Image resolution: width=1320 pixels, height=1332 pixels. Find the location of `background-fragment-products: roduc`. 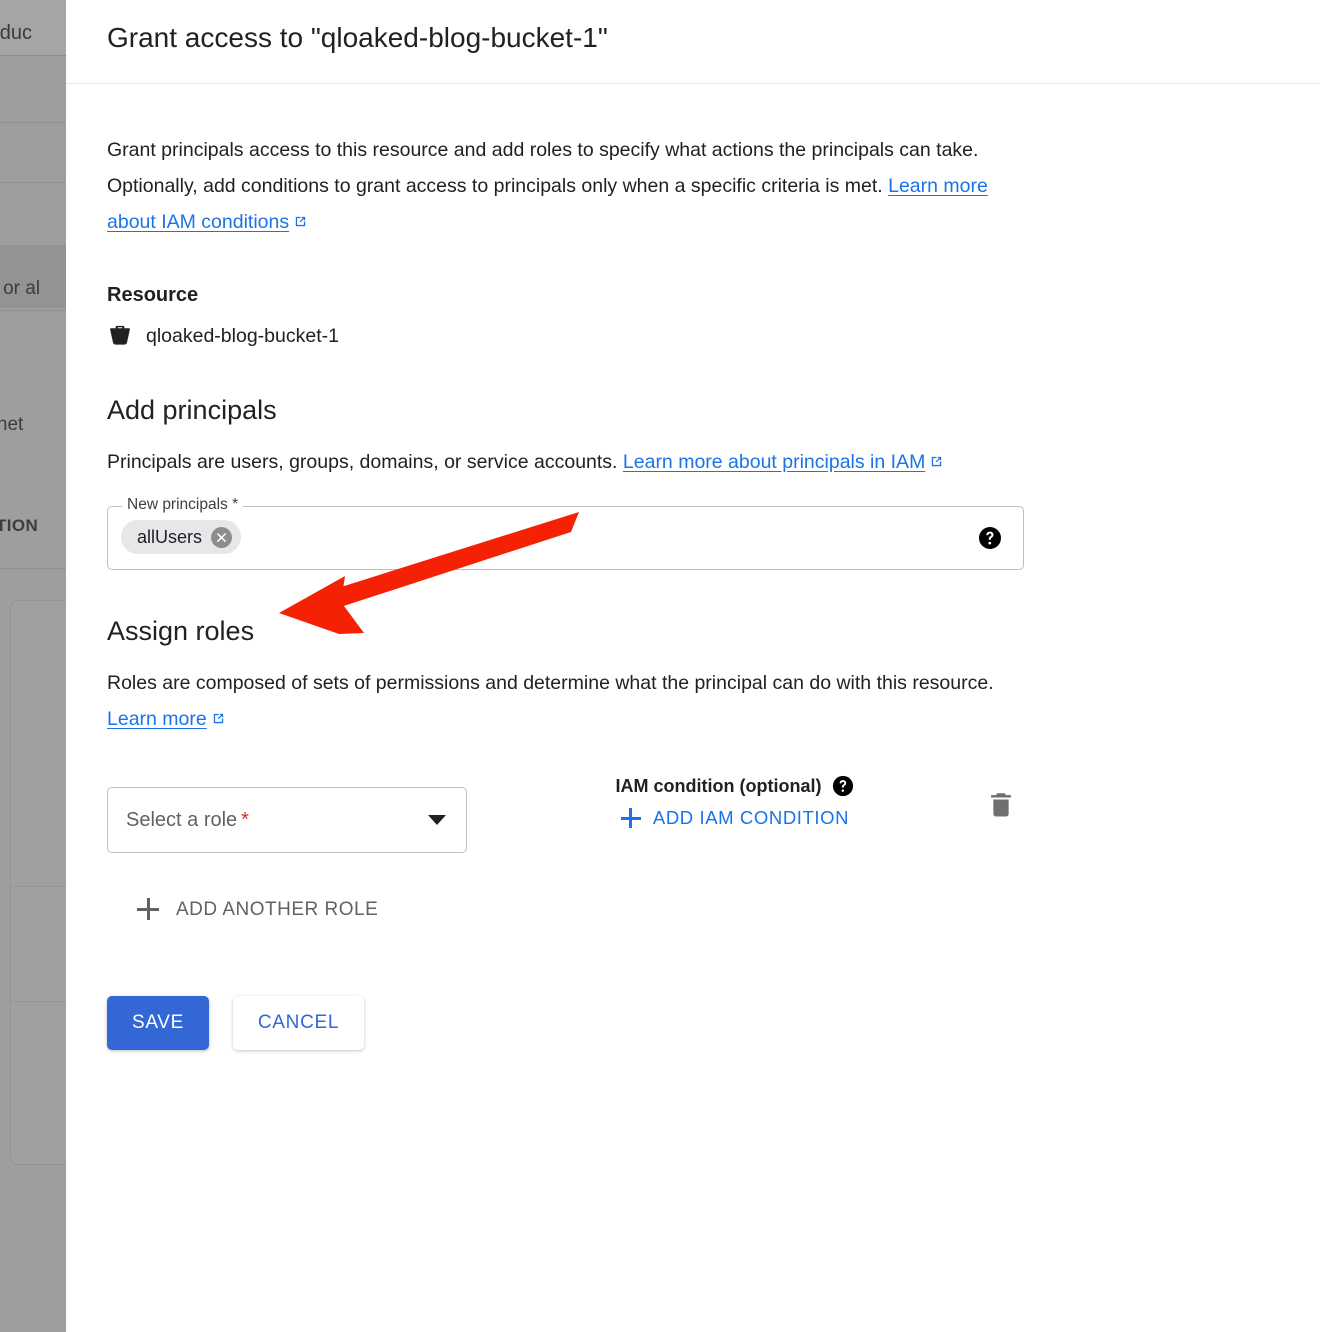

background-fragment-products: roduc is located at coordinates (16, 33).